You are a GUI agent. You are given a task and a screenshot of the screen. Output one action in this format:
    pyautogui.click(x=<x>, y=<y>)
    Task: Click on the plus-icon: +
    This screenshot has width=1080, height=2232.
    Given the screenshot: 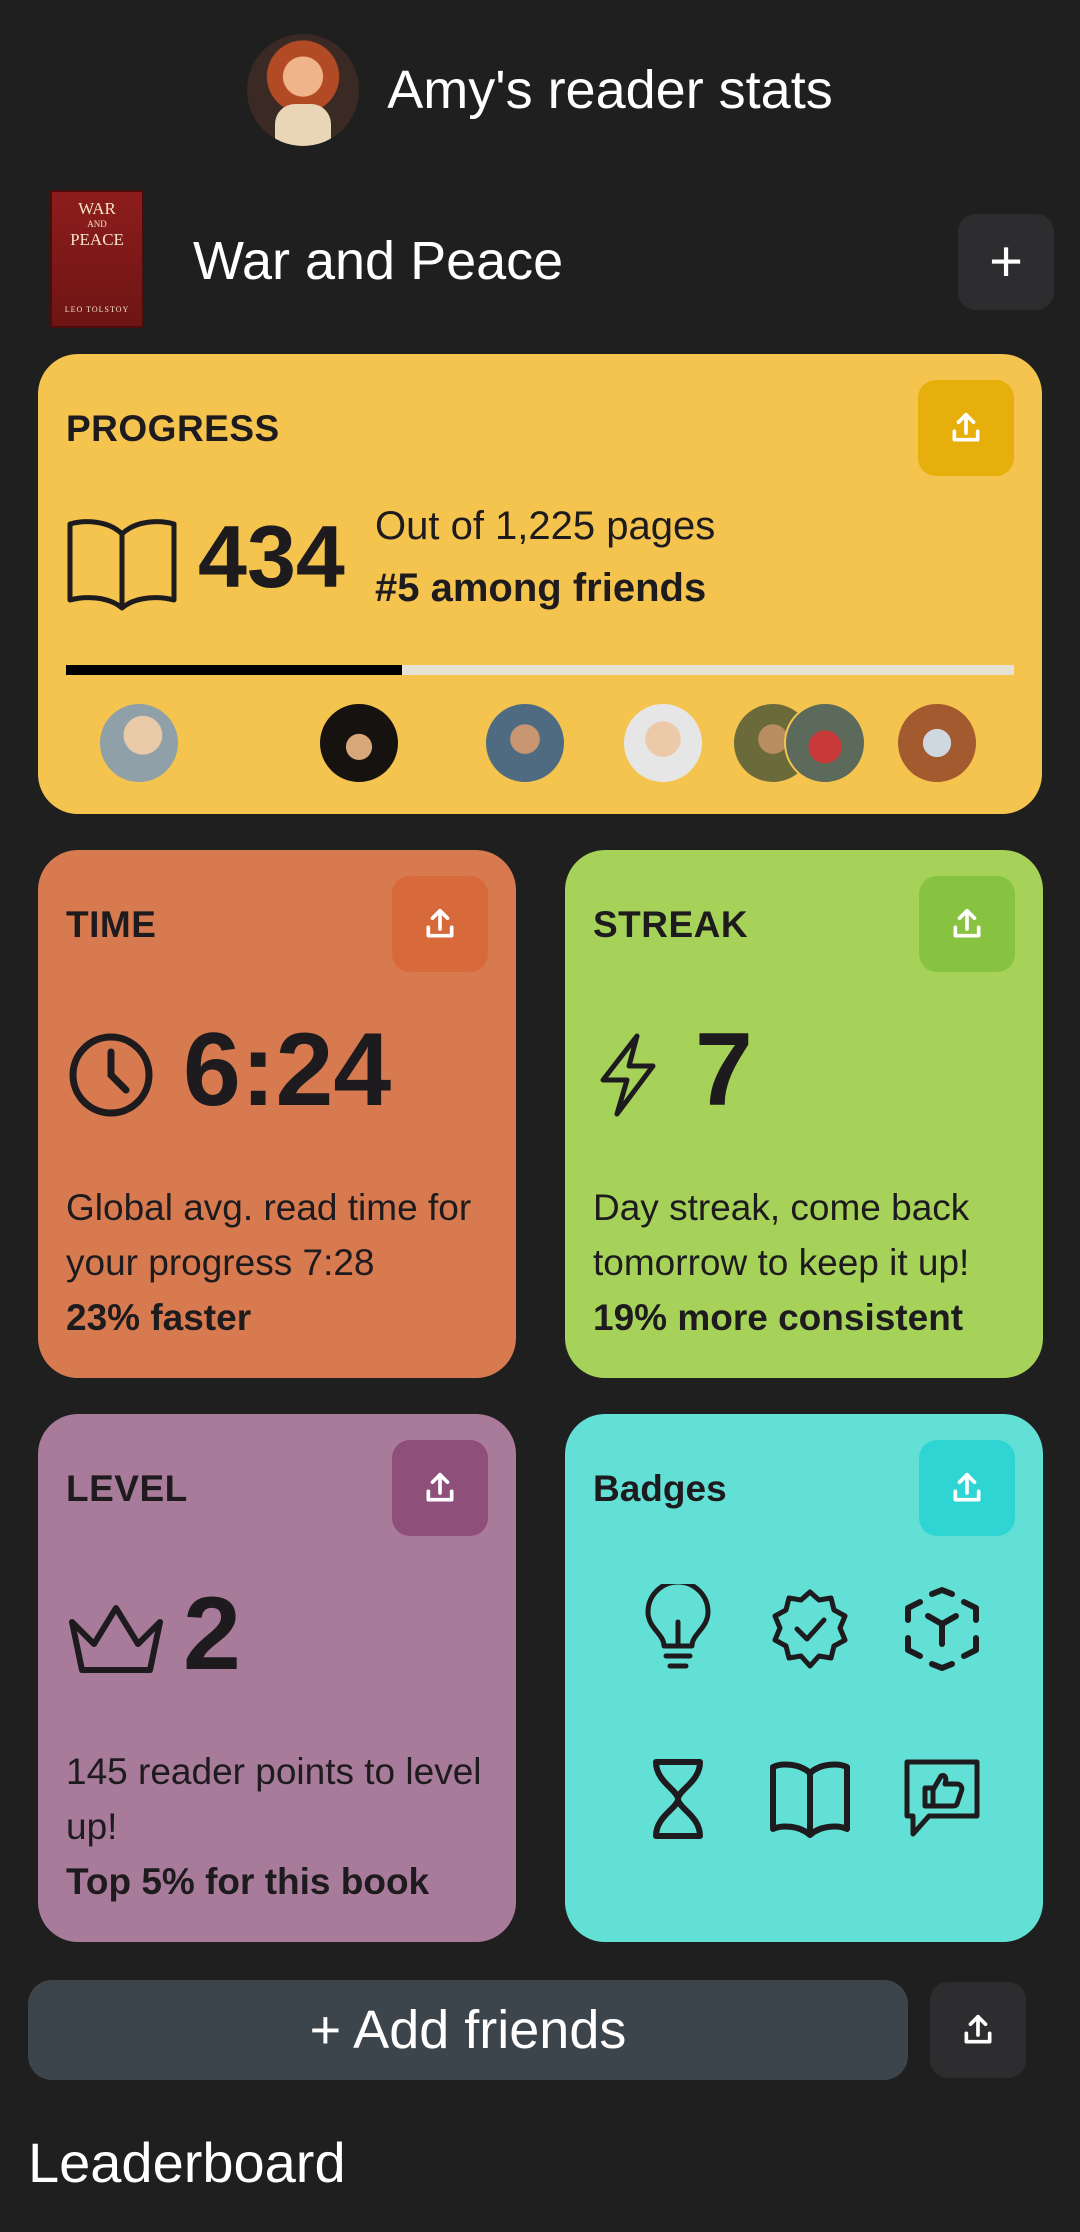 What is the action you would take?
    pyautogui.click(x=1006, y=261)
    